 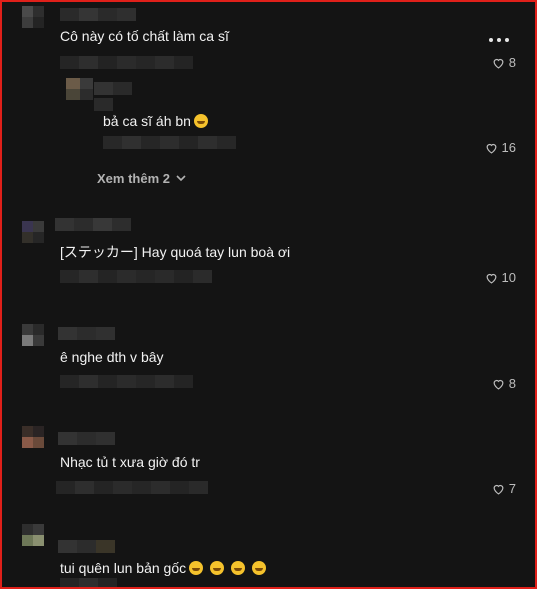 I want to click on like-count: 16, so click(x=508, y=147).